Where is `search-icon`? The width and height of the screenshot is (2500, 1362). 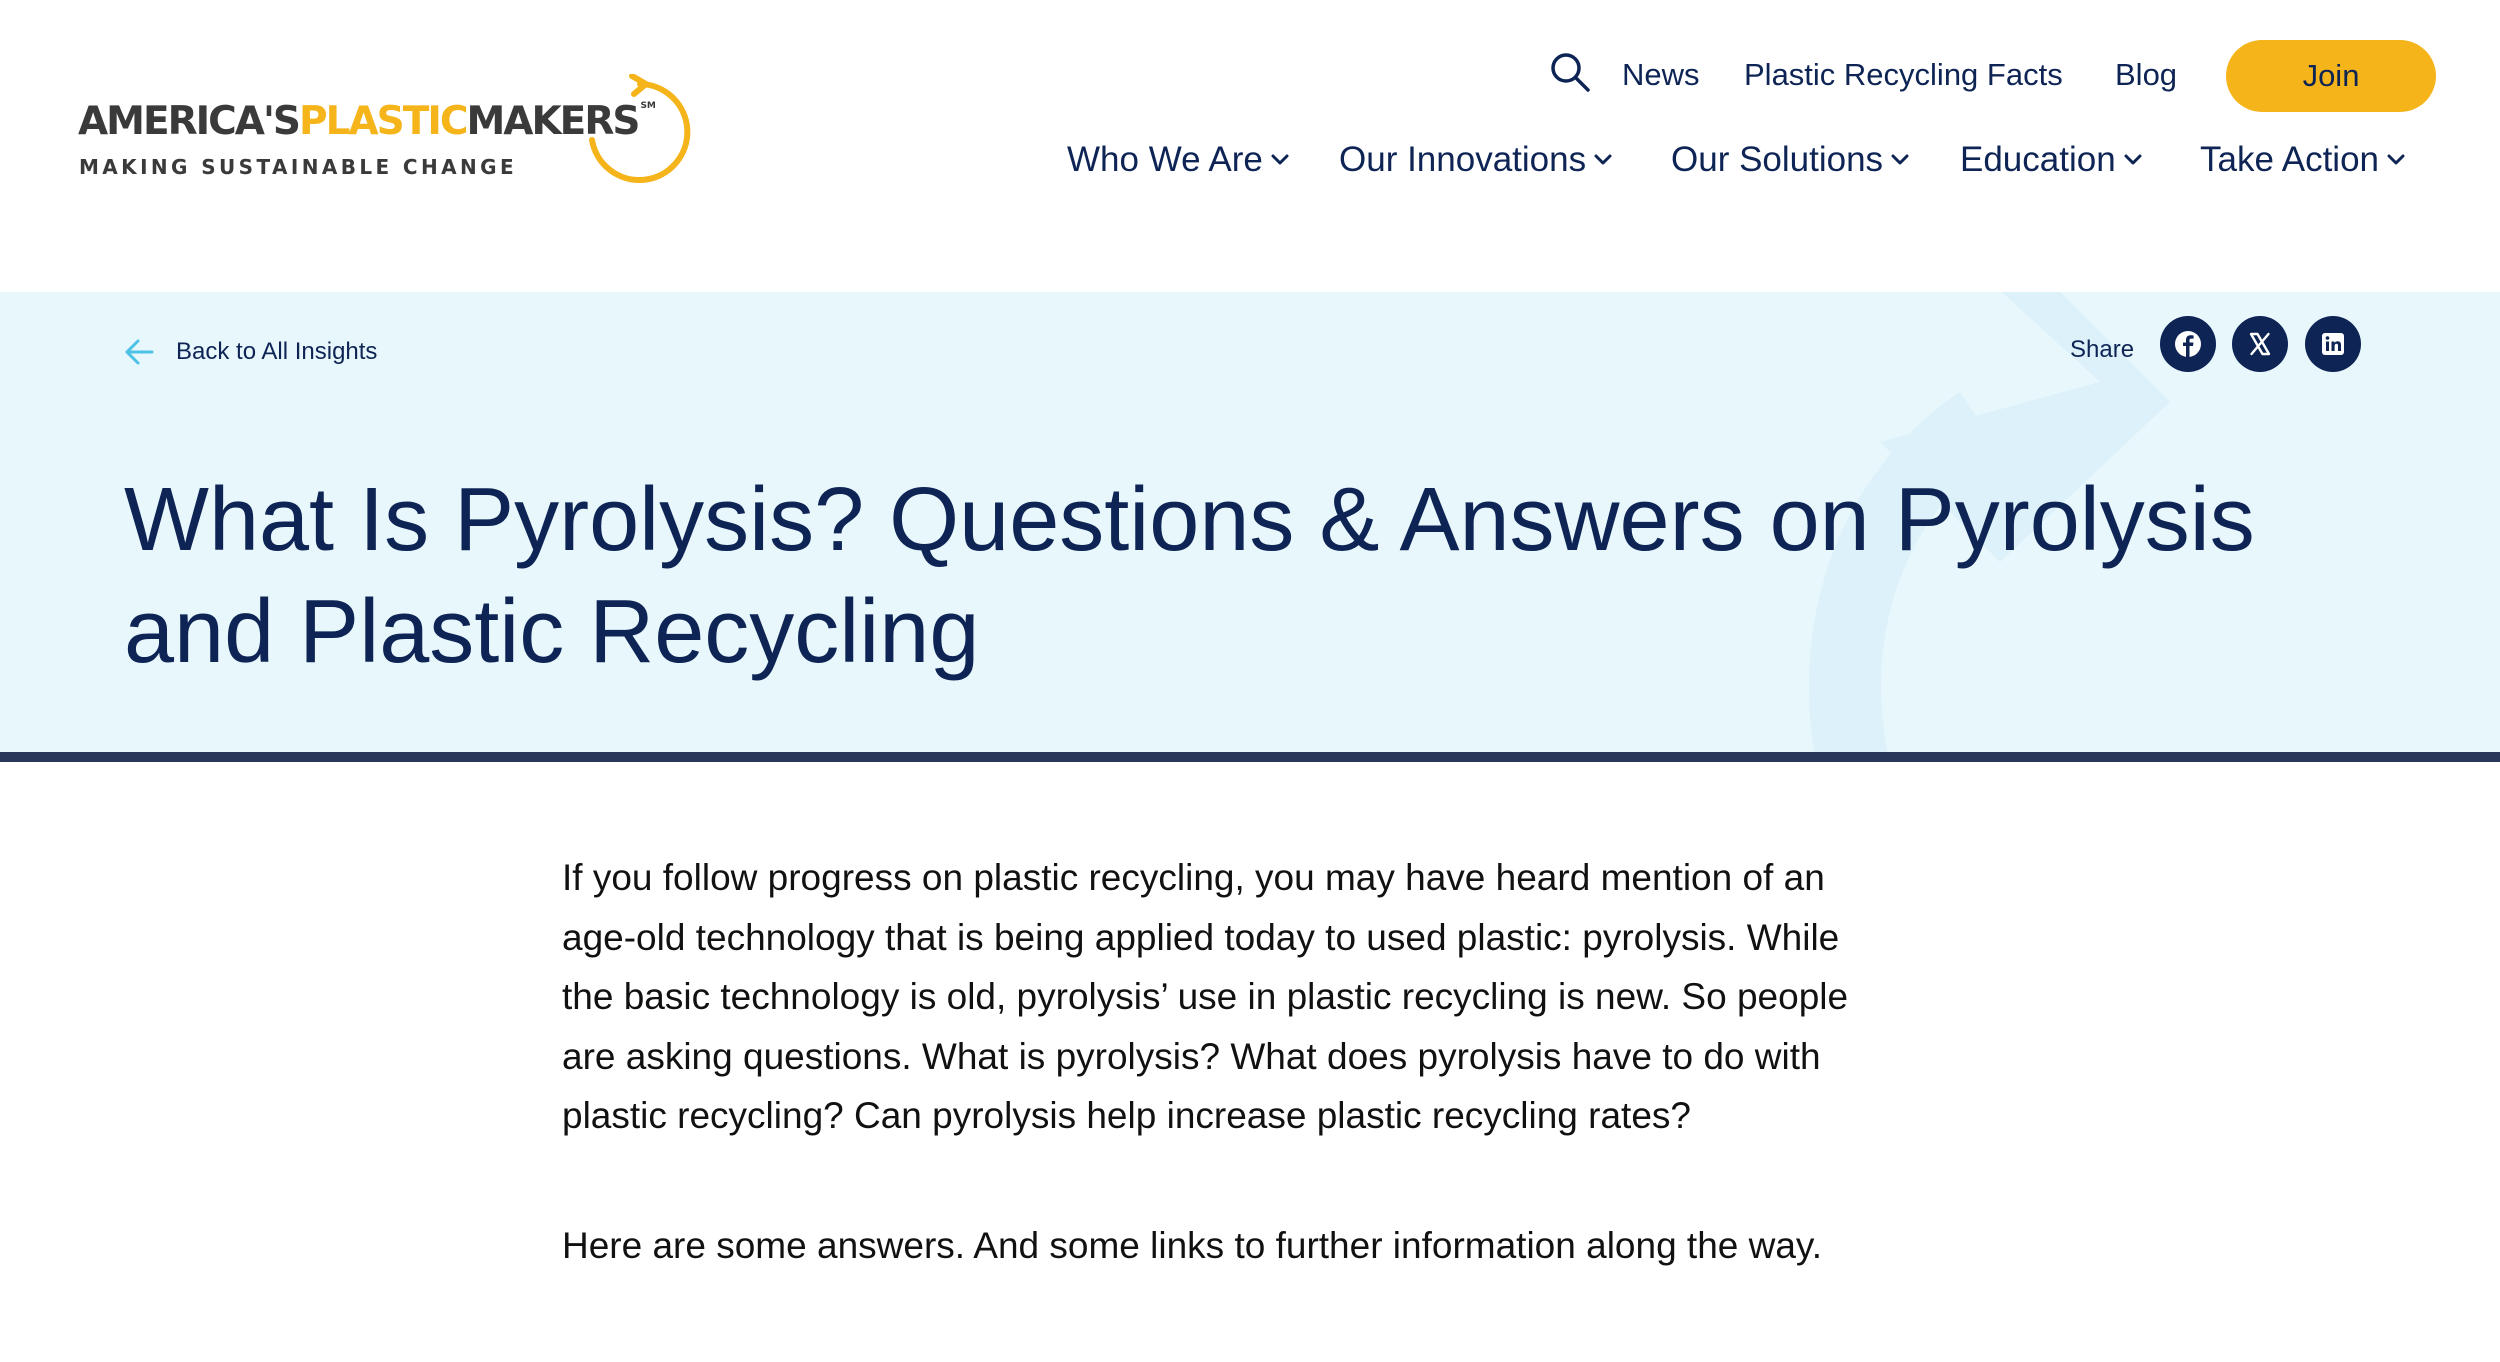 search-icon is located at coordinates (1570, 72).